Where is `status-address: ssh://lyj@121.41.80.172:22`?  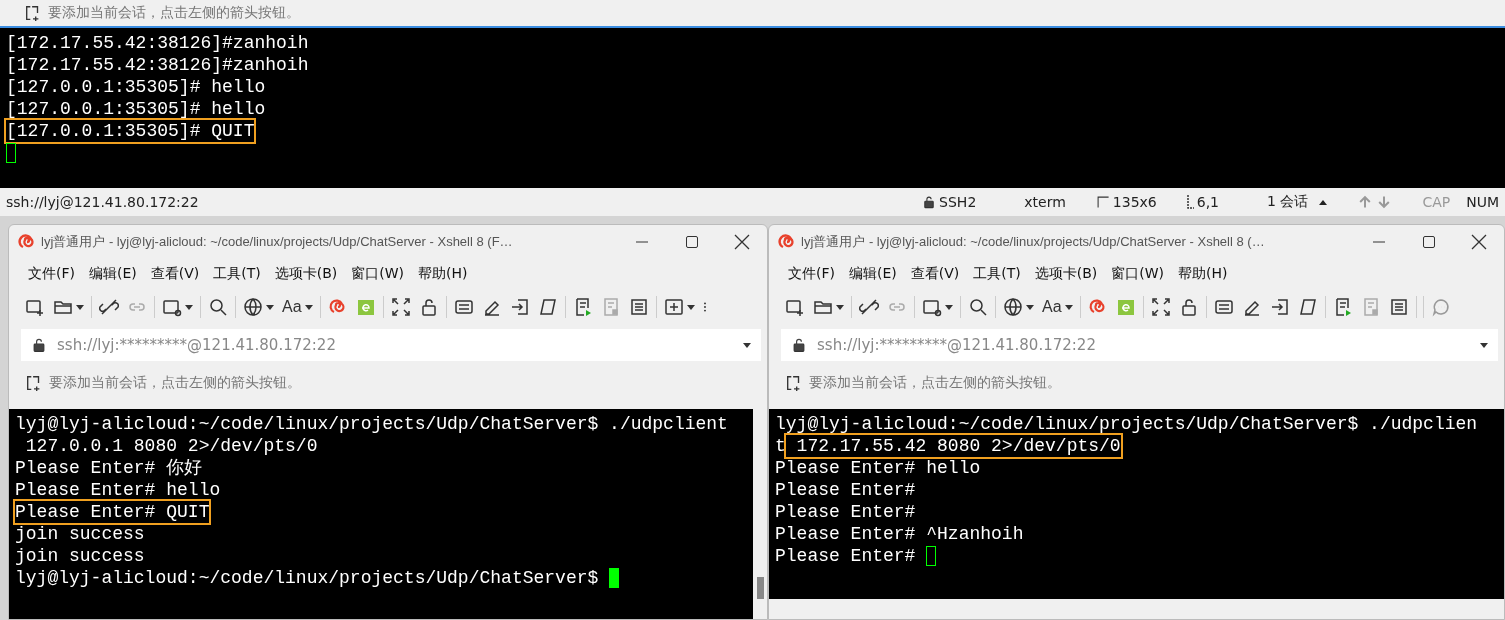
status-address: ssh://lyj@121.41.80.172:22 is located at coordinates (102, 202).